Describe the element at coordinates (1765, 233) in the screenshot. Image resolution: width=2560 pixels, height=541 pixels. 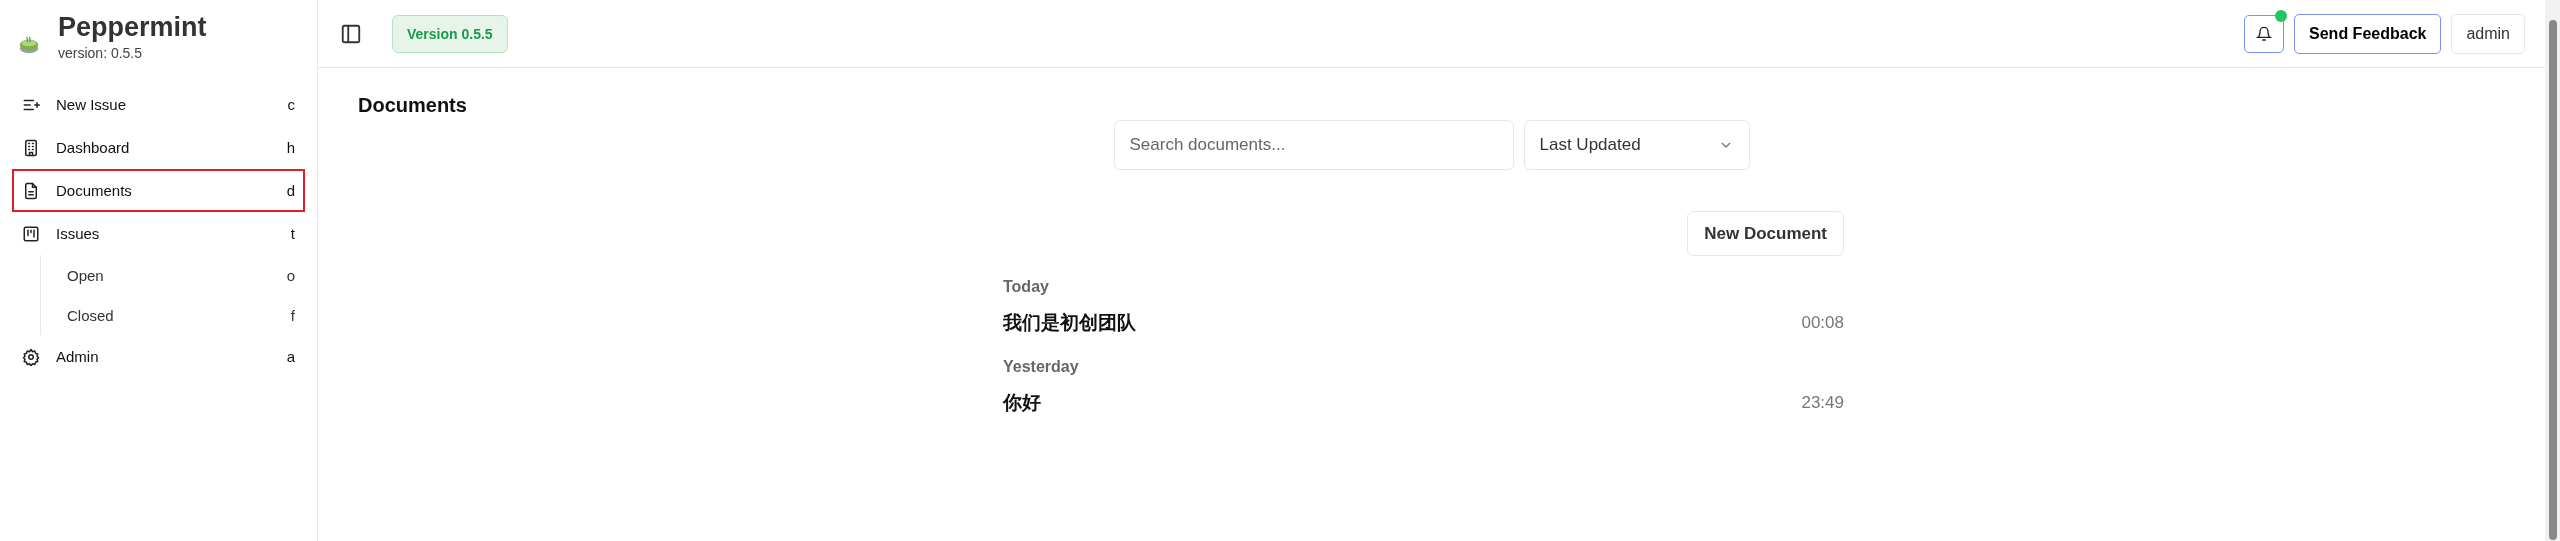
I see `new-document-button: New Document` at that location.